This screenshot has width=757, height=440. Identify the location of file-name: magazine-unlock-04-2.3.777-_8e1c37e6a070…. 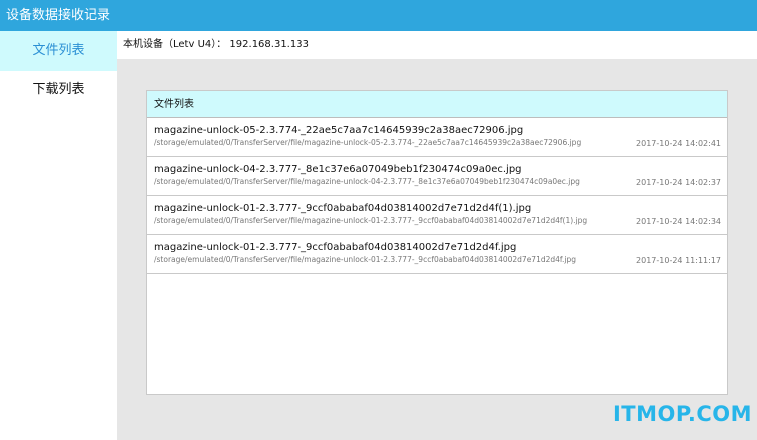
(338, 169).